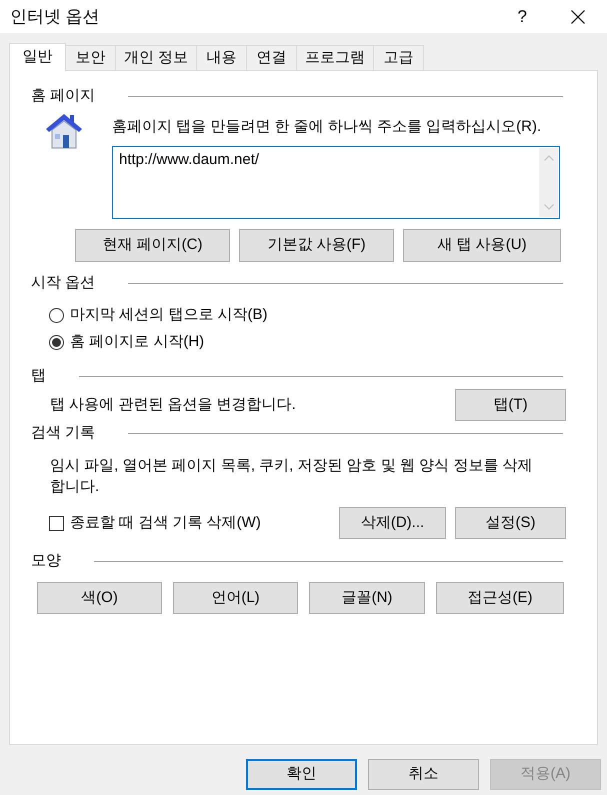 The height and width of the screenshot is (795, 607). What do you see at coordinates (367, 598) in the screenshot?
I see `button: 글꼴(N)` at bounding box center [367, 598].